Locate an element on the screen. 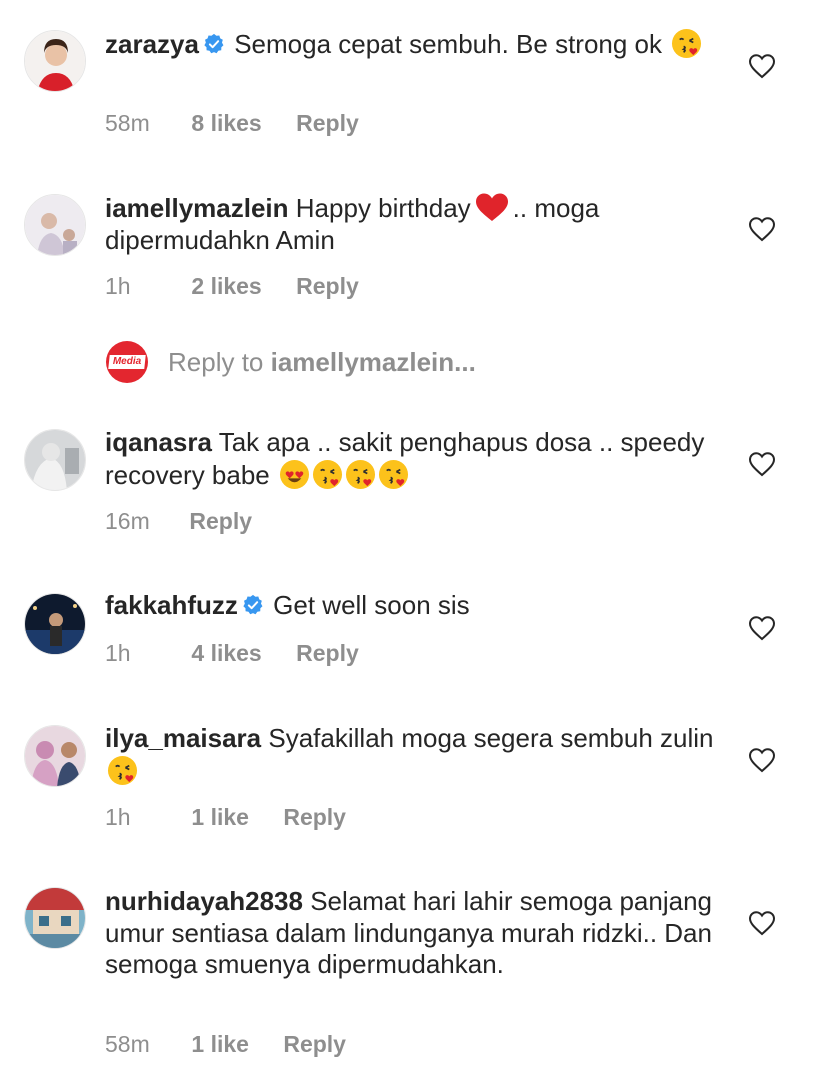 The image size is (817, 1080). comment-meta: 58m 1 like Reply is located at coordinates (225, 1044).